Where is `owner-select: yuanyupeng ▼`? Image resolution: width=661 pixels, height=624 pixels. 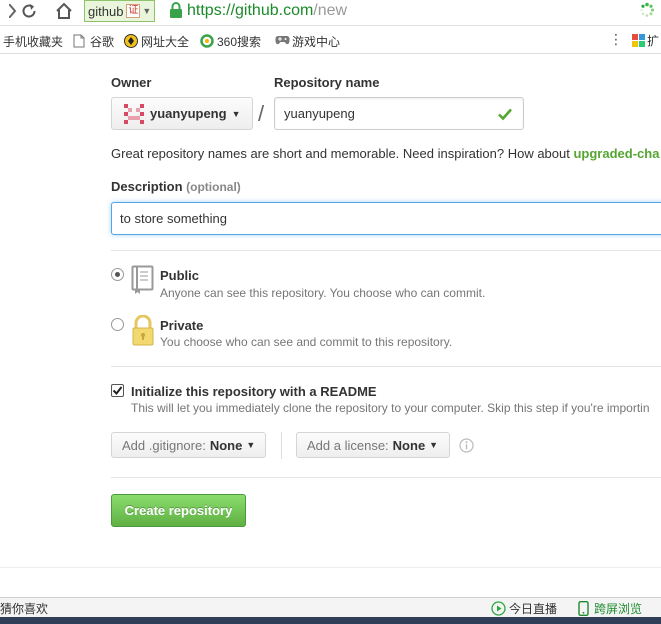 owner-select: yuanyupeng ▼ is located at coordinates (182, 113).